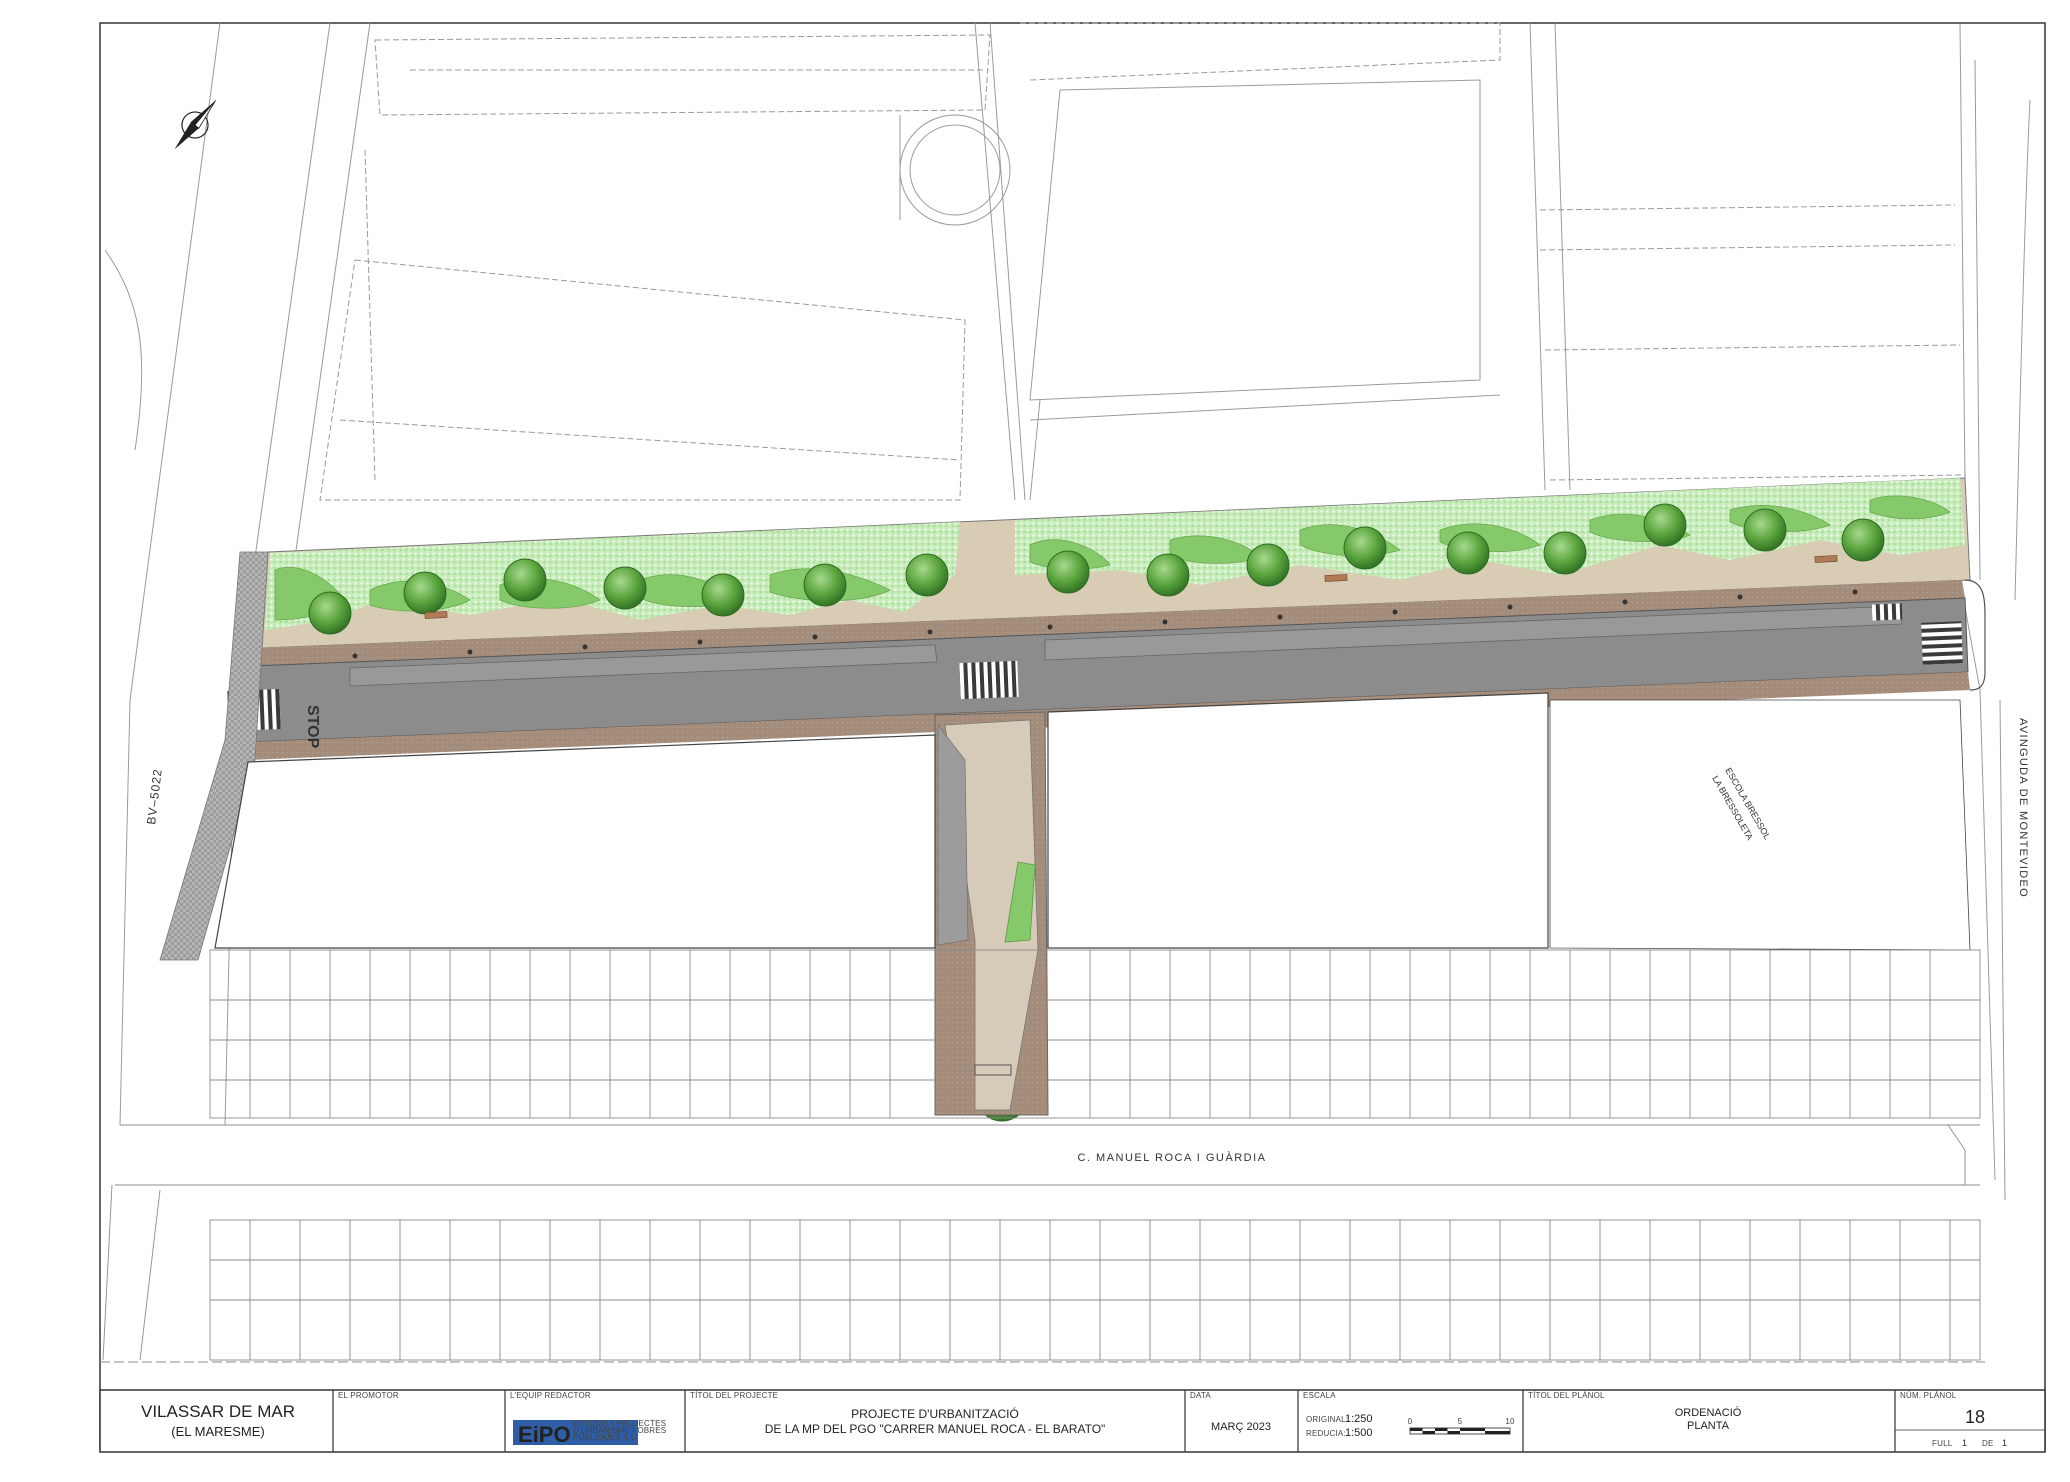  Describe the element at coordinates (1359, 1419) in the screenshot. I see `scale-original-value: 1:250` at that location.